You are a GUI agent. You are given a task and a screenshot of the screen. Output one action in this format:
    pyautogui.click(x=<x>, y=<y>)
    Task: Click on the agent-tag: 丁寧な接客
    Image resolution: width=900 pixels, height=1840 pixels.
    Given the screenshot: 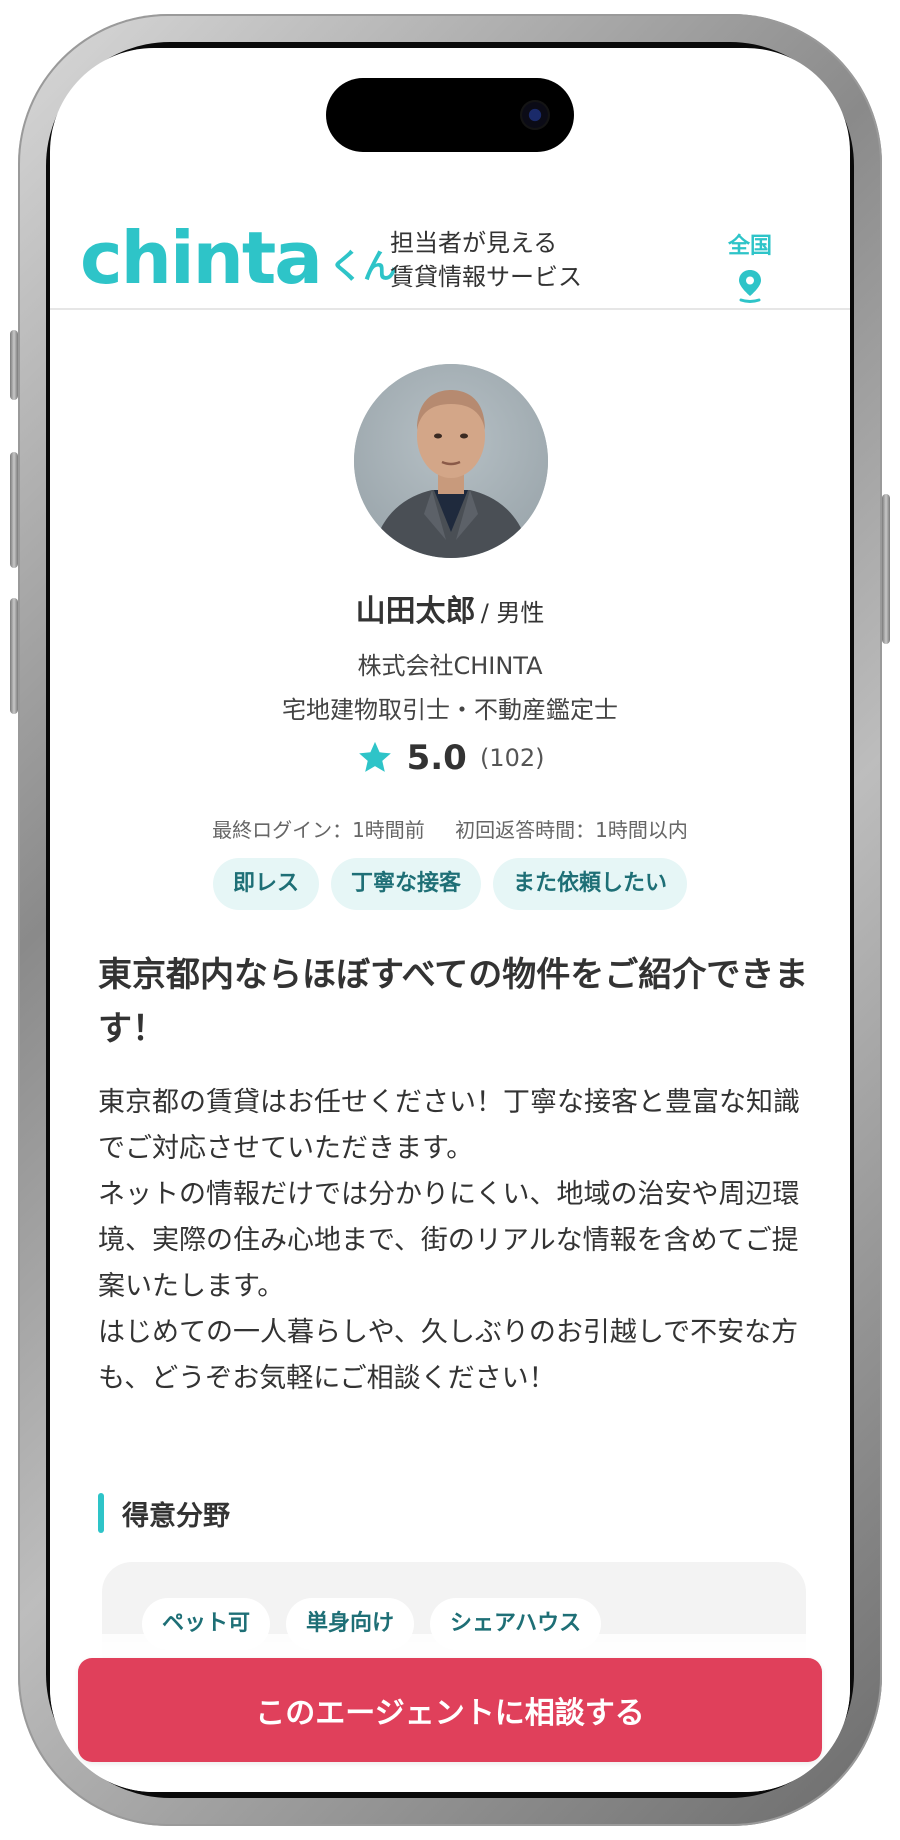 What is the action you would take?
    pyautogui.click(x=405, y=884)
    